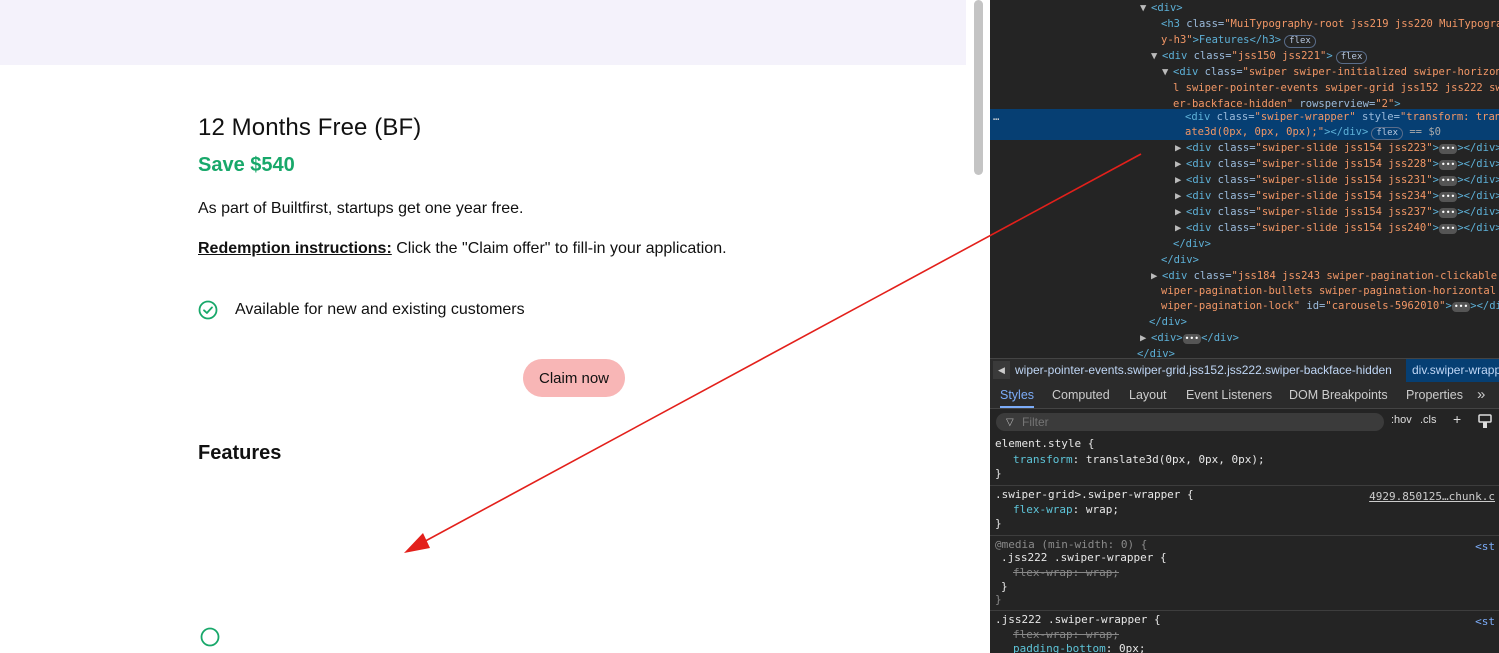 The image size is (1499, 653). Describe the element at coordinates (1244, 132) in the screenshot. I see `selected-dom-node-cont: ate3d(0px, 0px, 0px);"></div> flex == $0` at that location.